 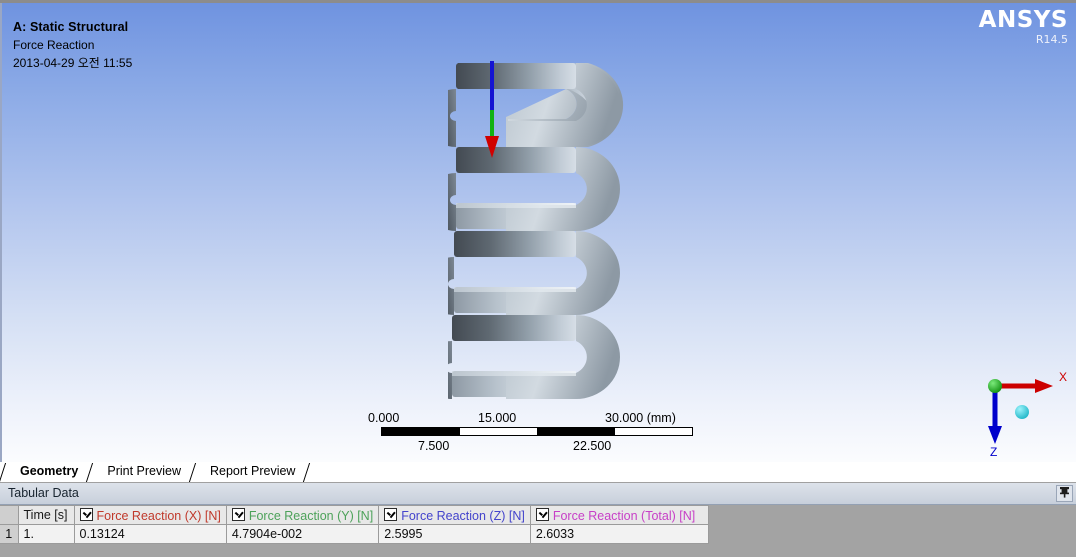 What do you see at coordinates (548, 238) in the screenshot?
I see `spring-model` at bounding box center [548, 238].